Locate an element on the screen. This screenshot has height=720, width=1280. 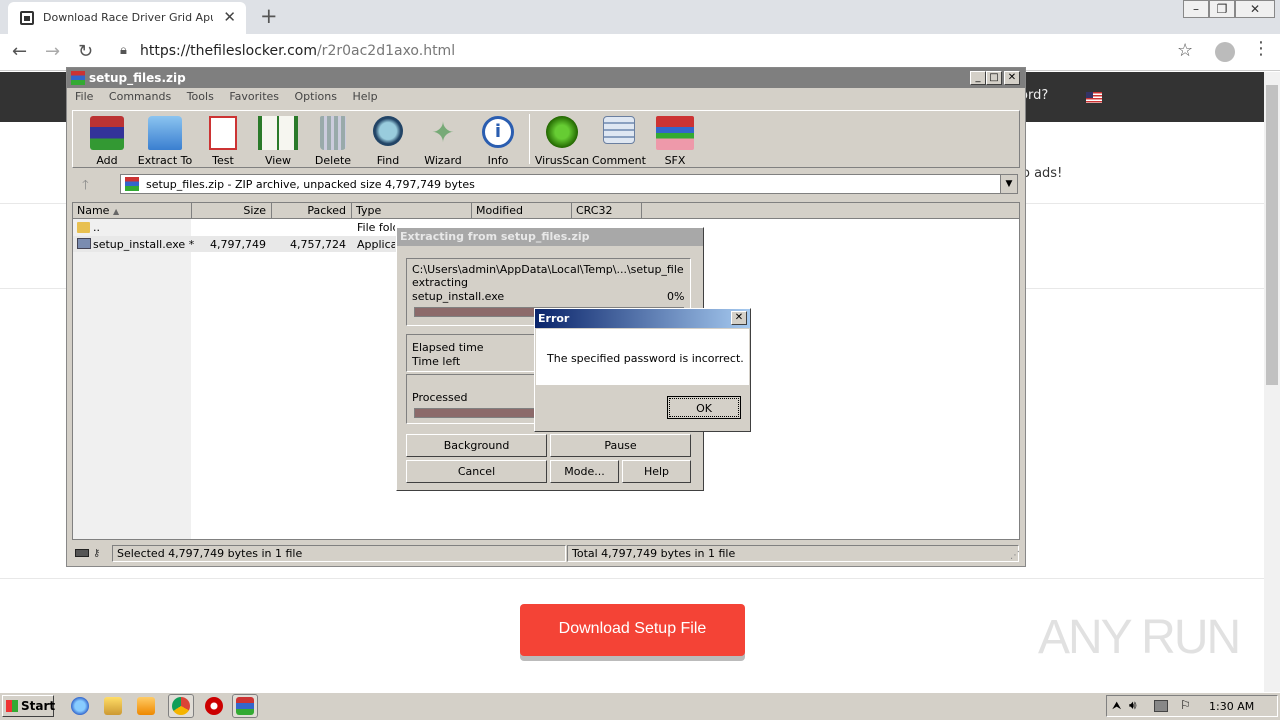
help-button: Help is located at coordinates (656, 471).